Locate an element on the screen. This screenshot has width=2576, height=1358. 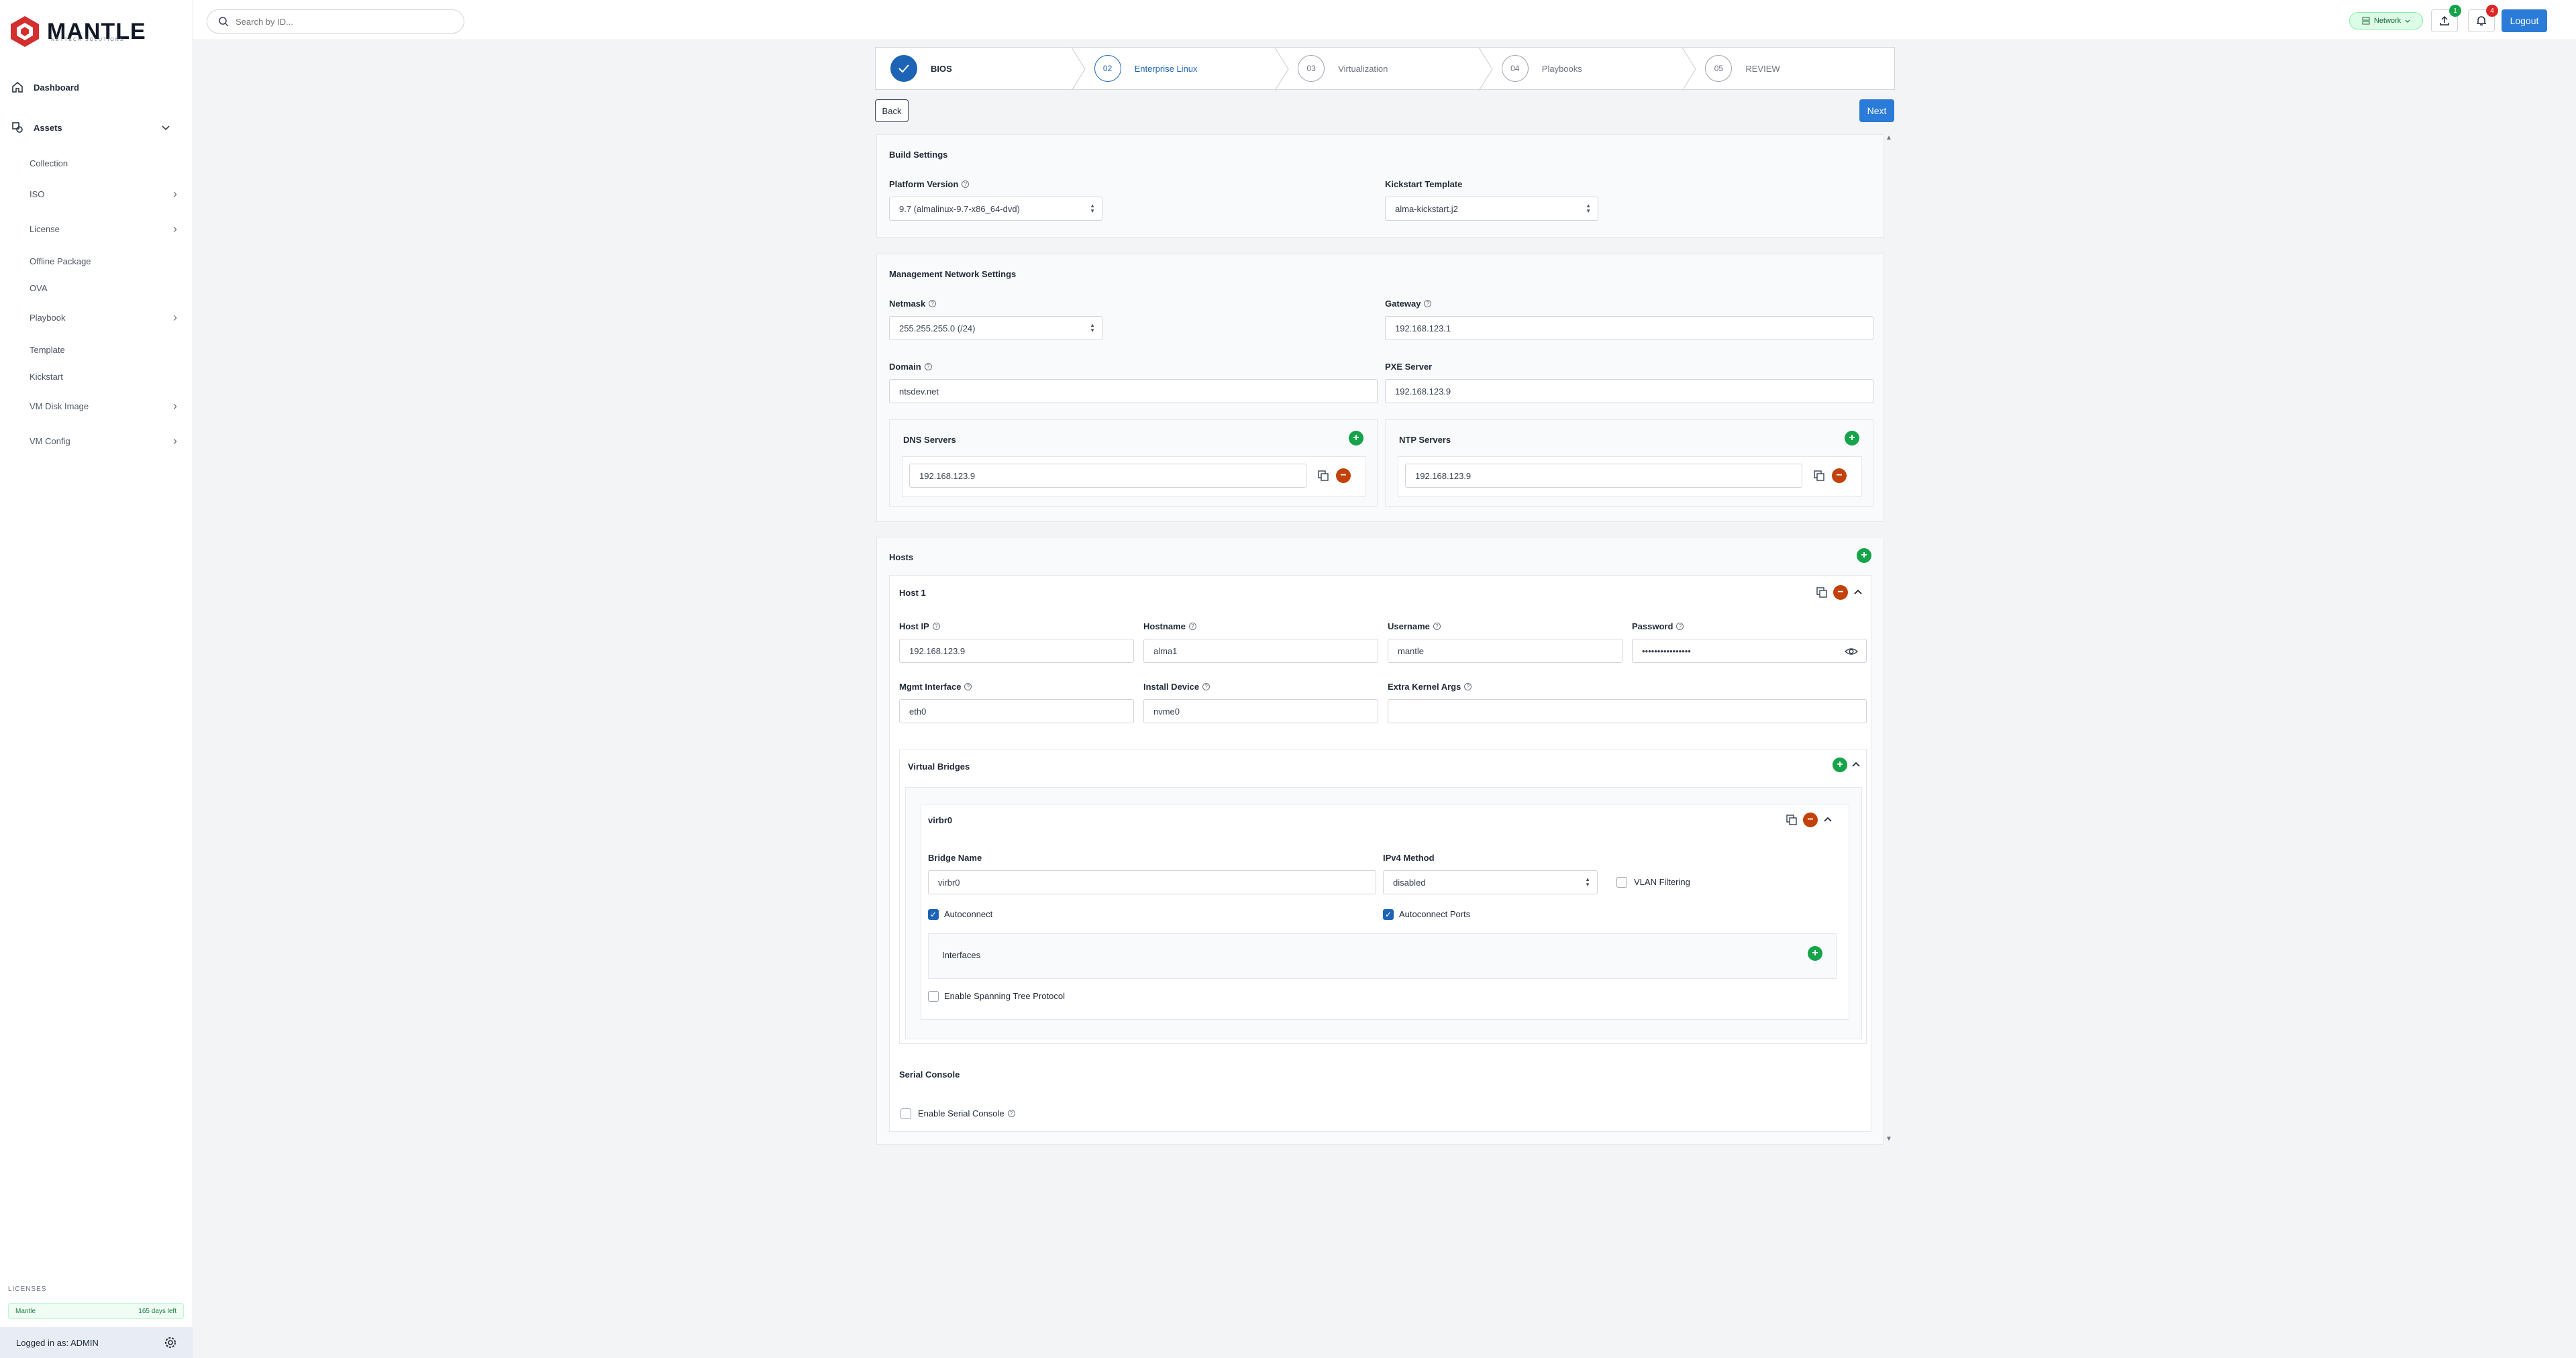
logout-button: Logout is located at coordinates (2524, 20).